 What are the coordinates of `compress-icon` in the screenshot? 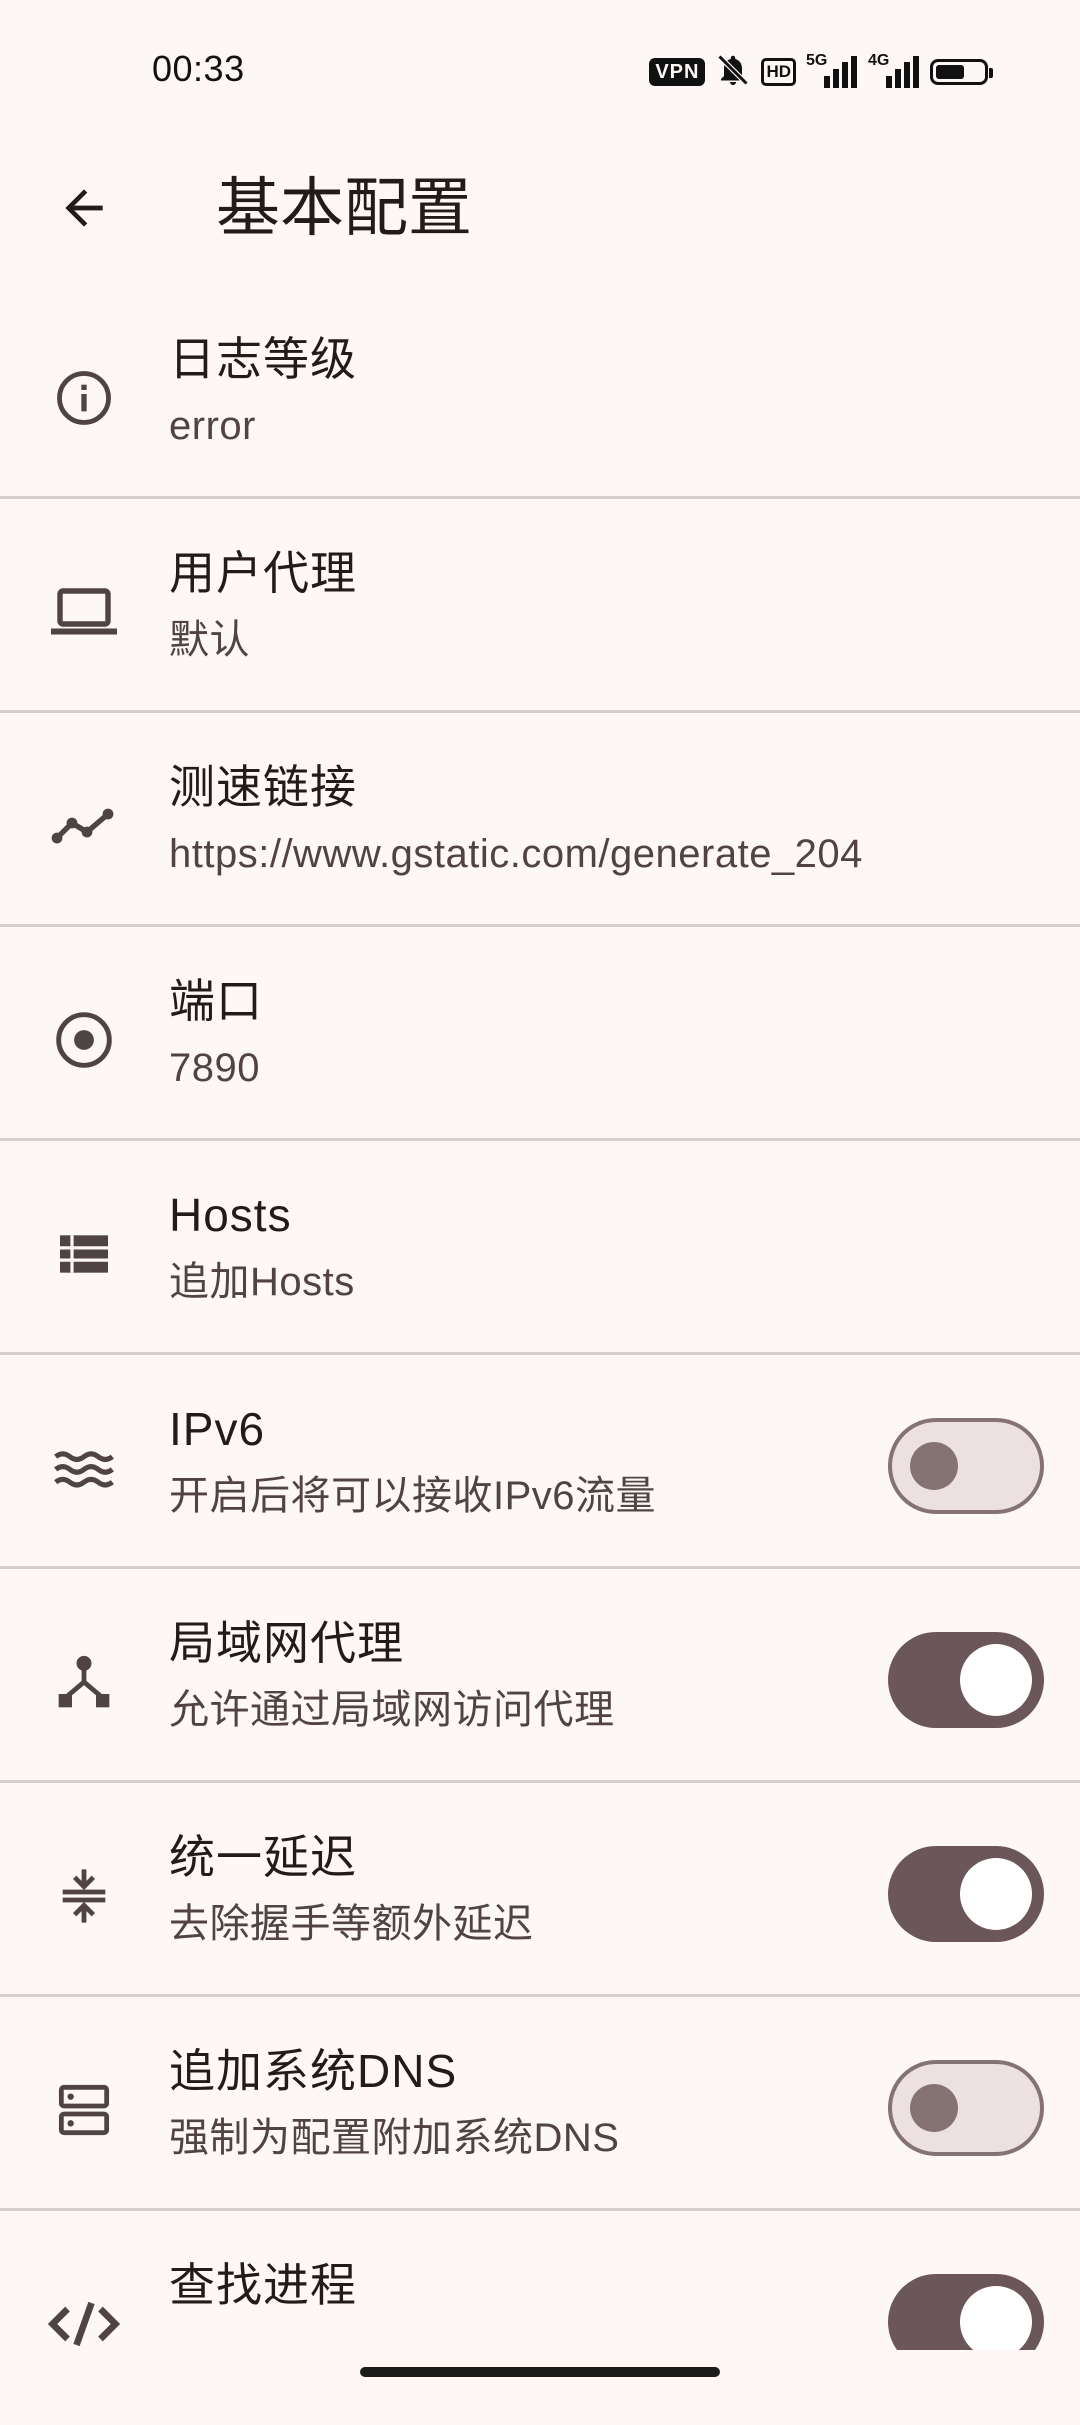 It's located at (84, 1896).